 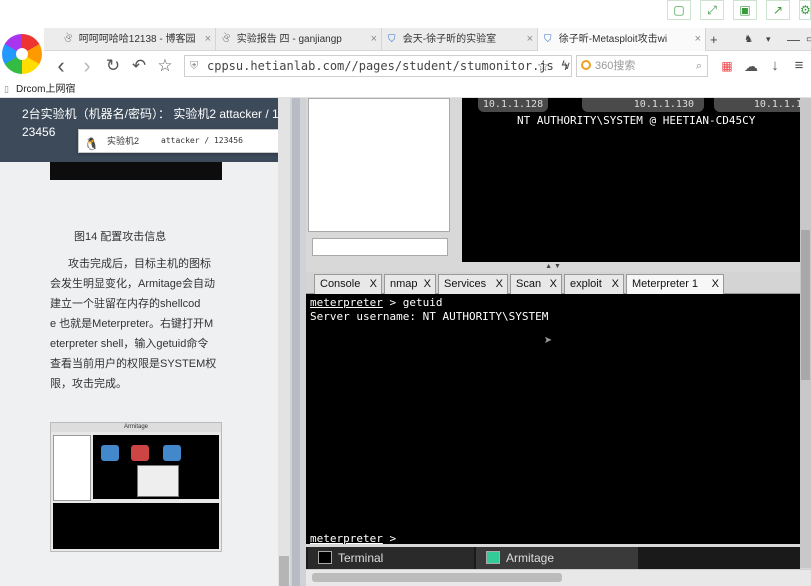 I want to click on paragraph-line: 查看当前用户的权限是SYSTEM权, so click(x=133, y=364).